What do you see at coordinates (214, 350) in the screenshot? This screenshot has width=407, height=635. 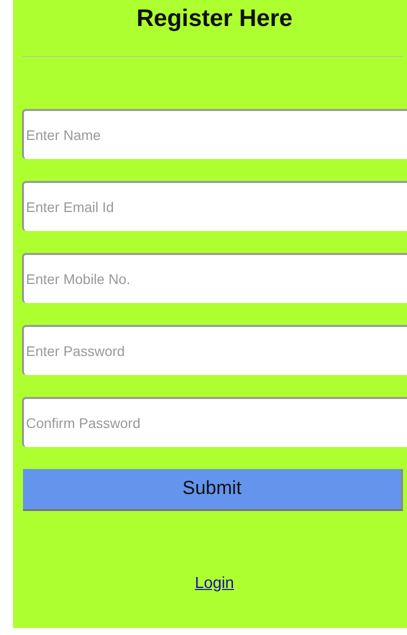 I see `input-field: Enter Password` at bounding box center [214, 350].